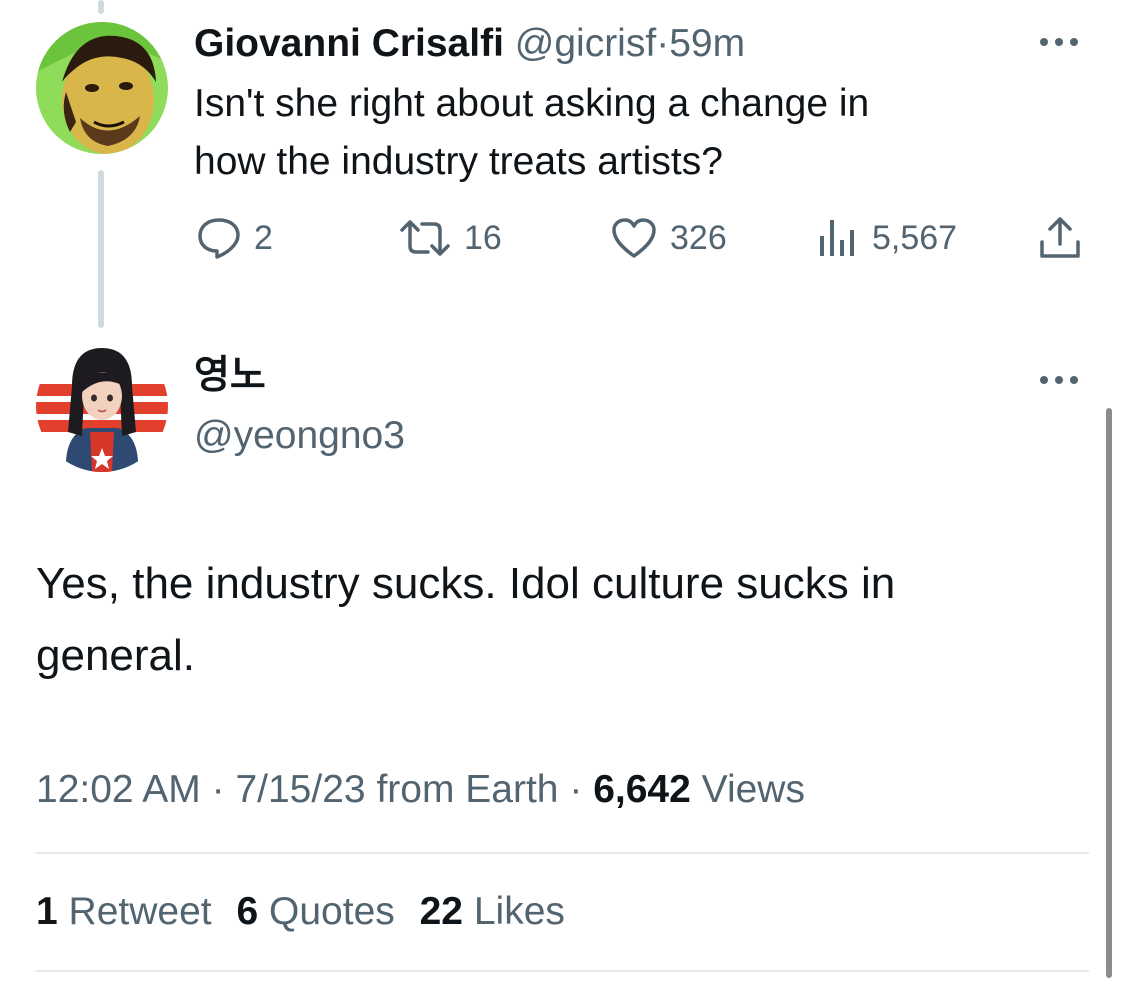  Describe the element at coordinates (634, 238) in the screenshot. I see `heart-icon` at that location.